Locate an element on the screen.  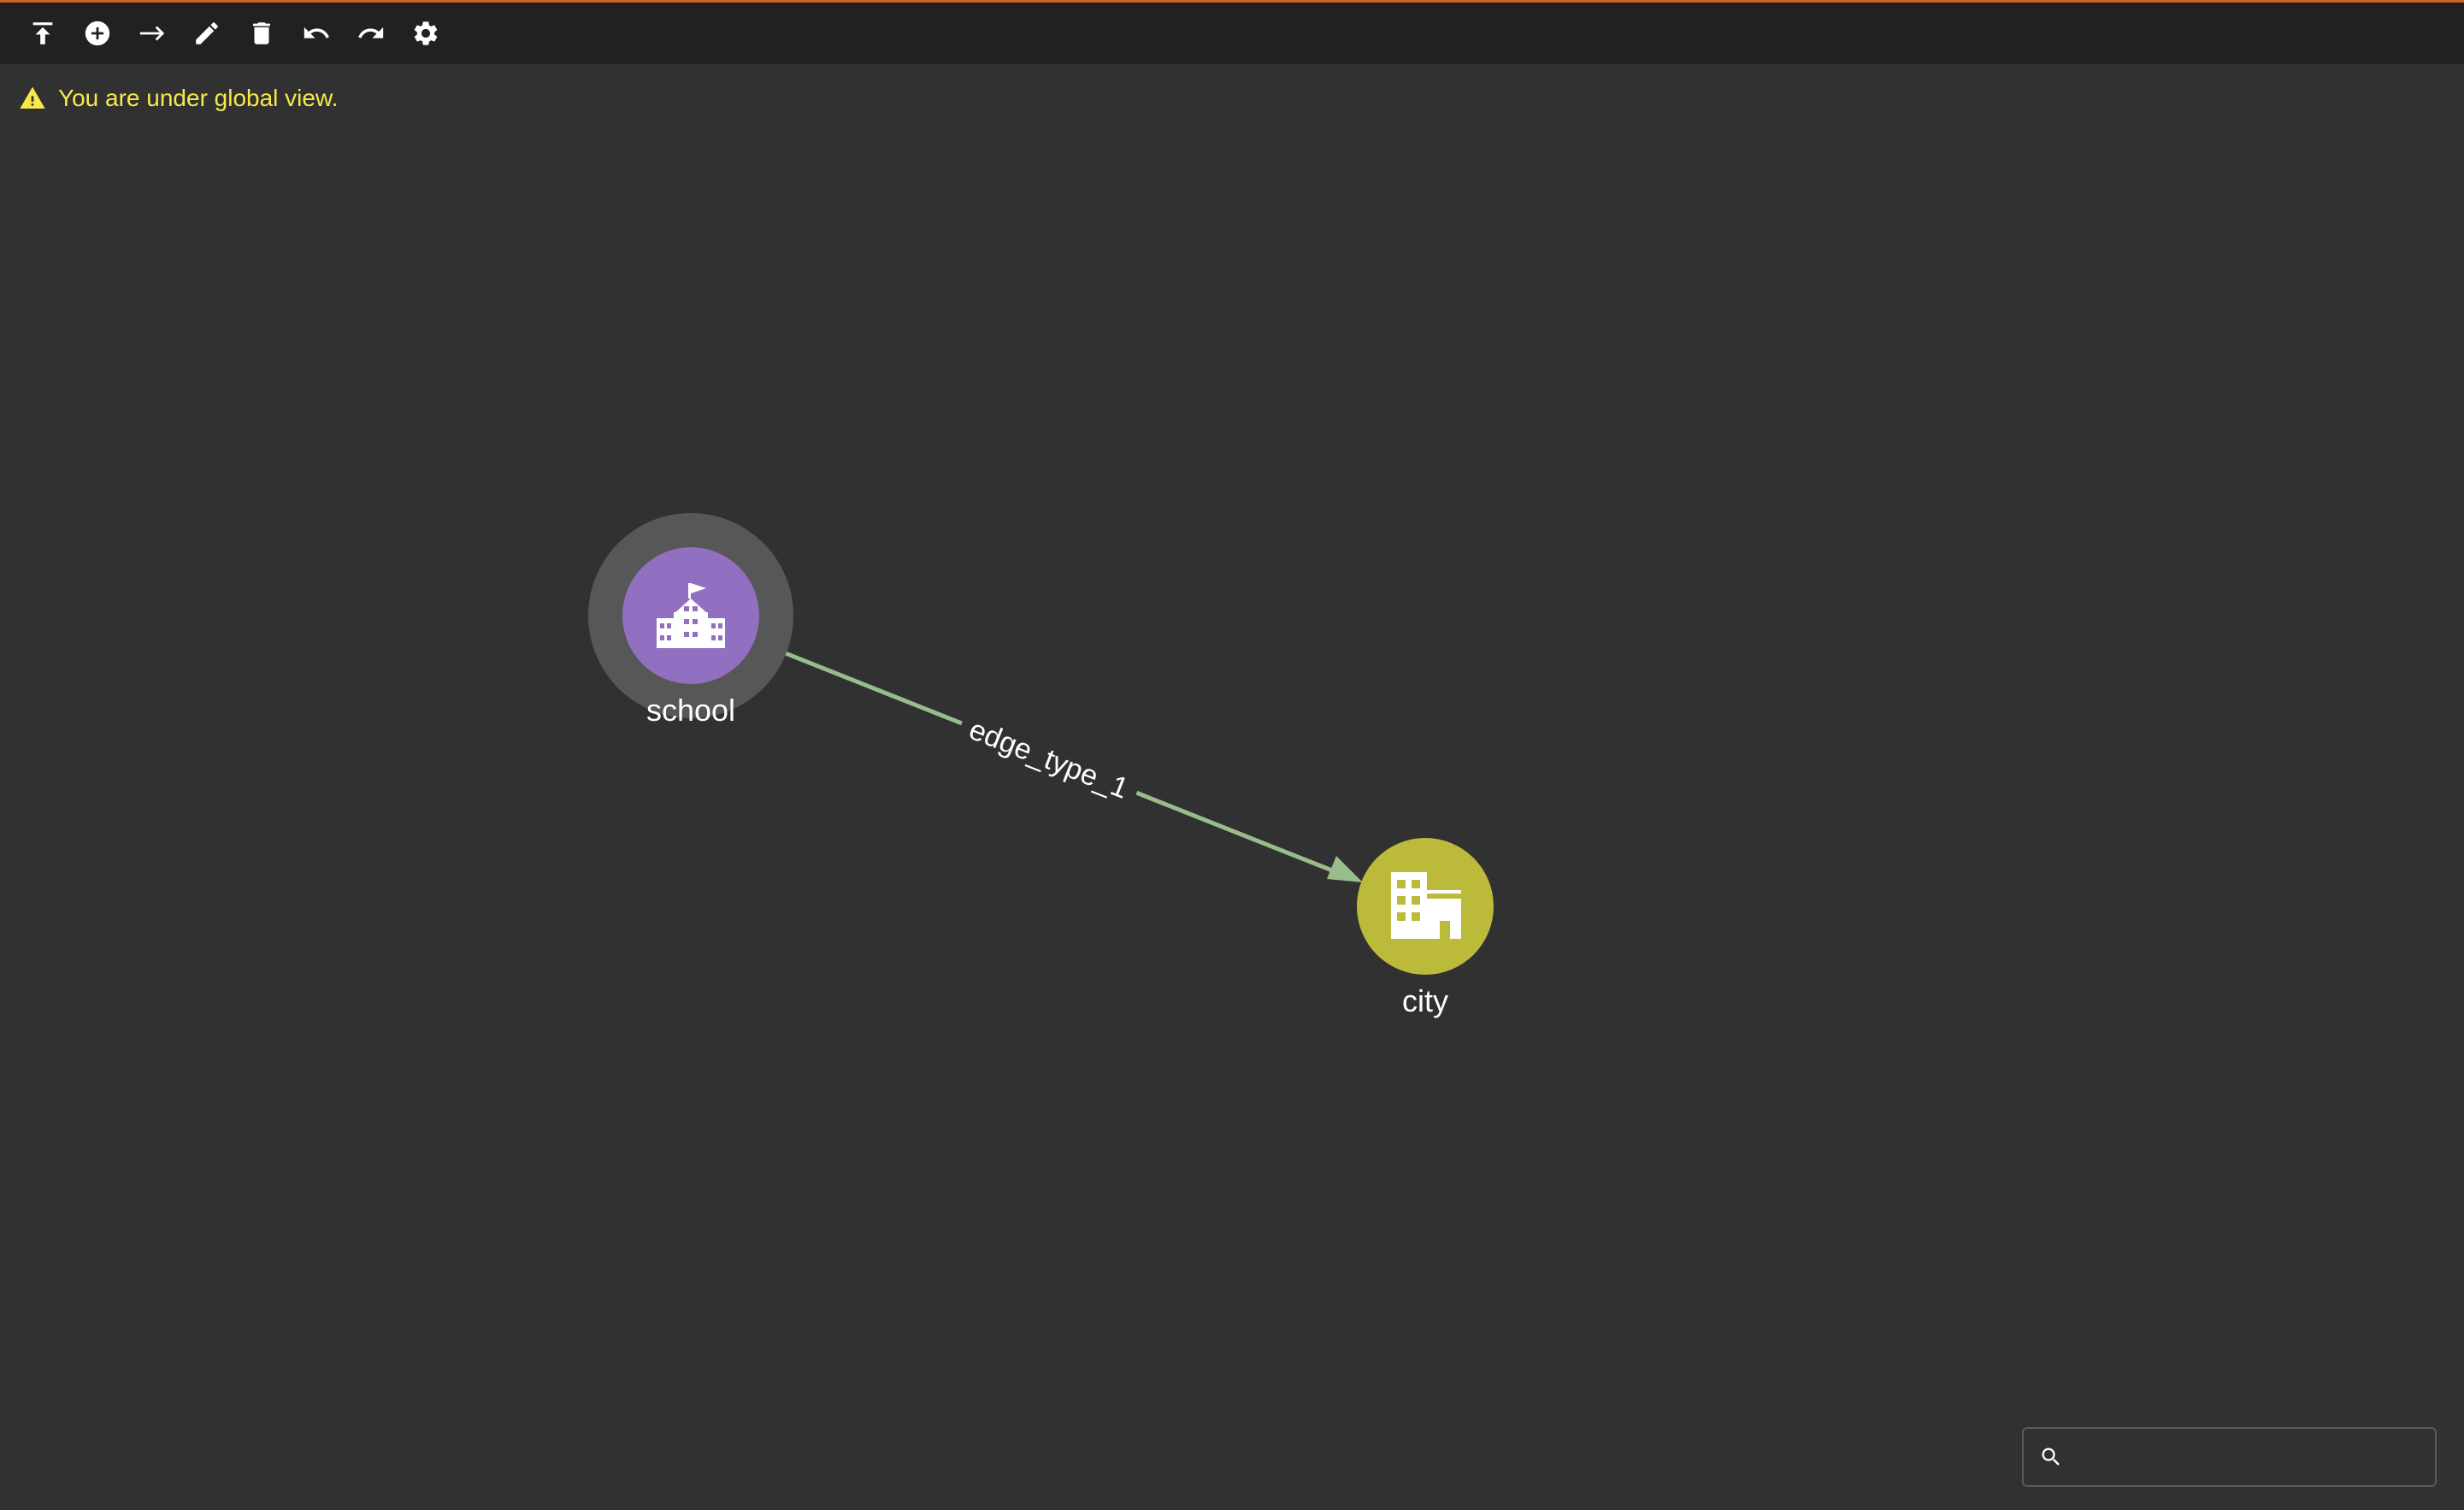
undo-icon is located at coordinates (316, 33).